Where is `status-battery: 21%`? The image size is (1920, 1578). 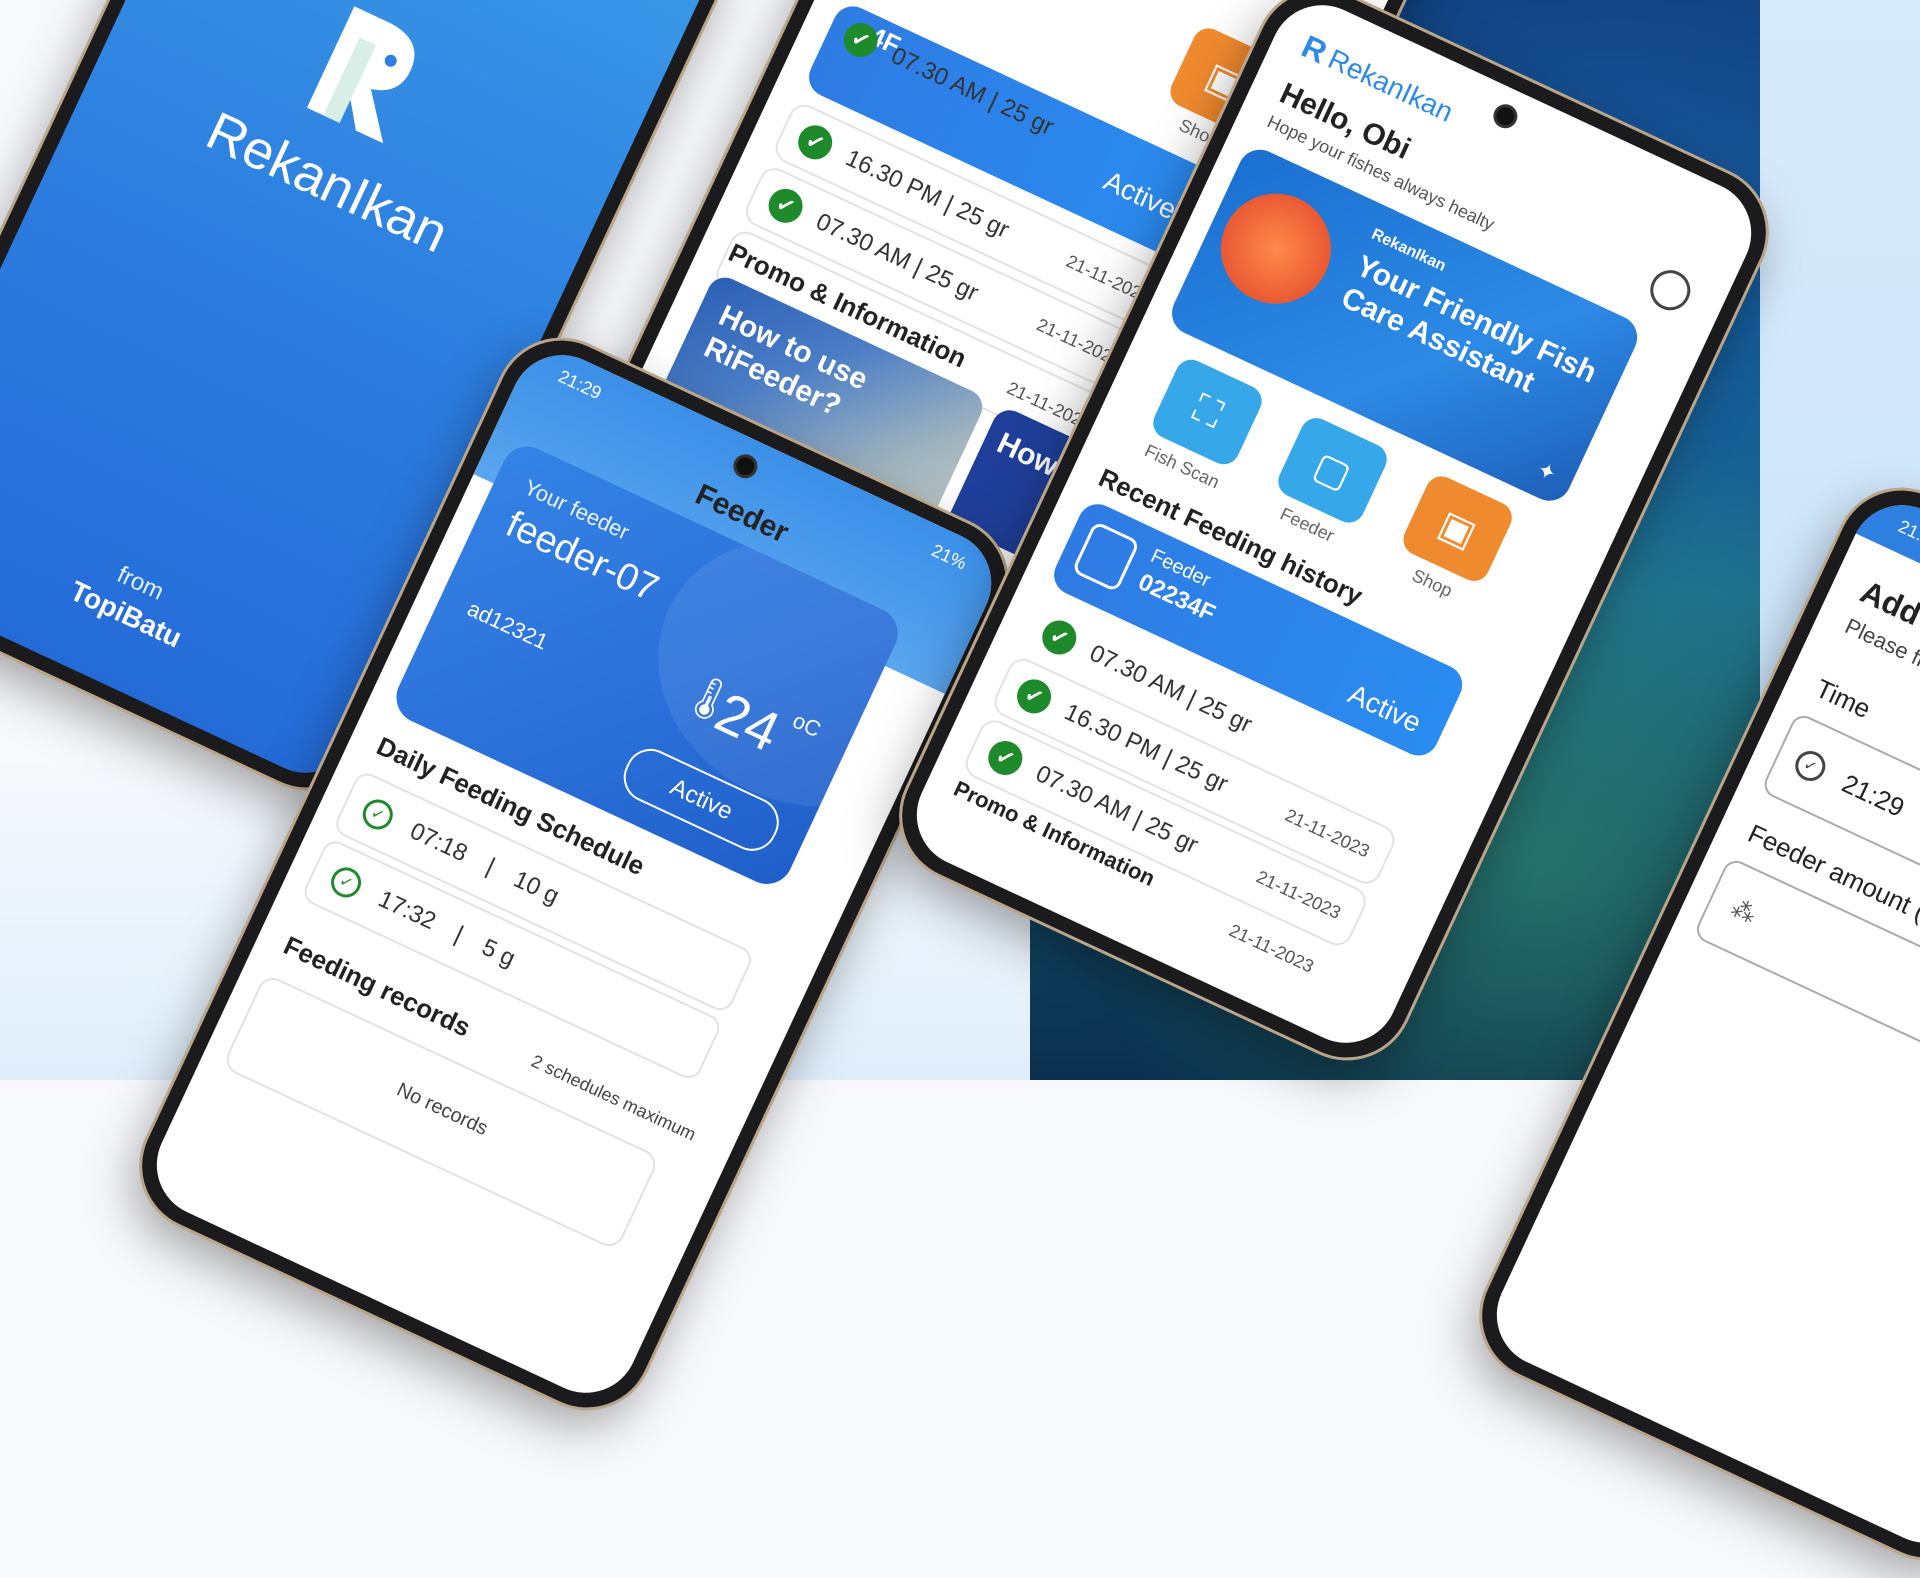
status-battery: 21% is located at coordinates (949, 556).